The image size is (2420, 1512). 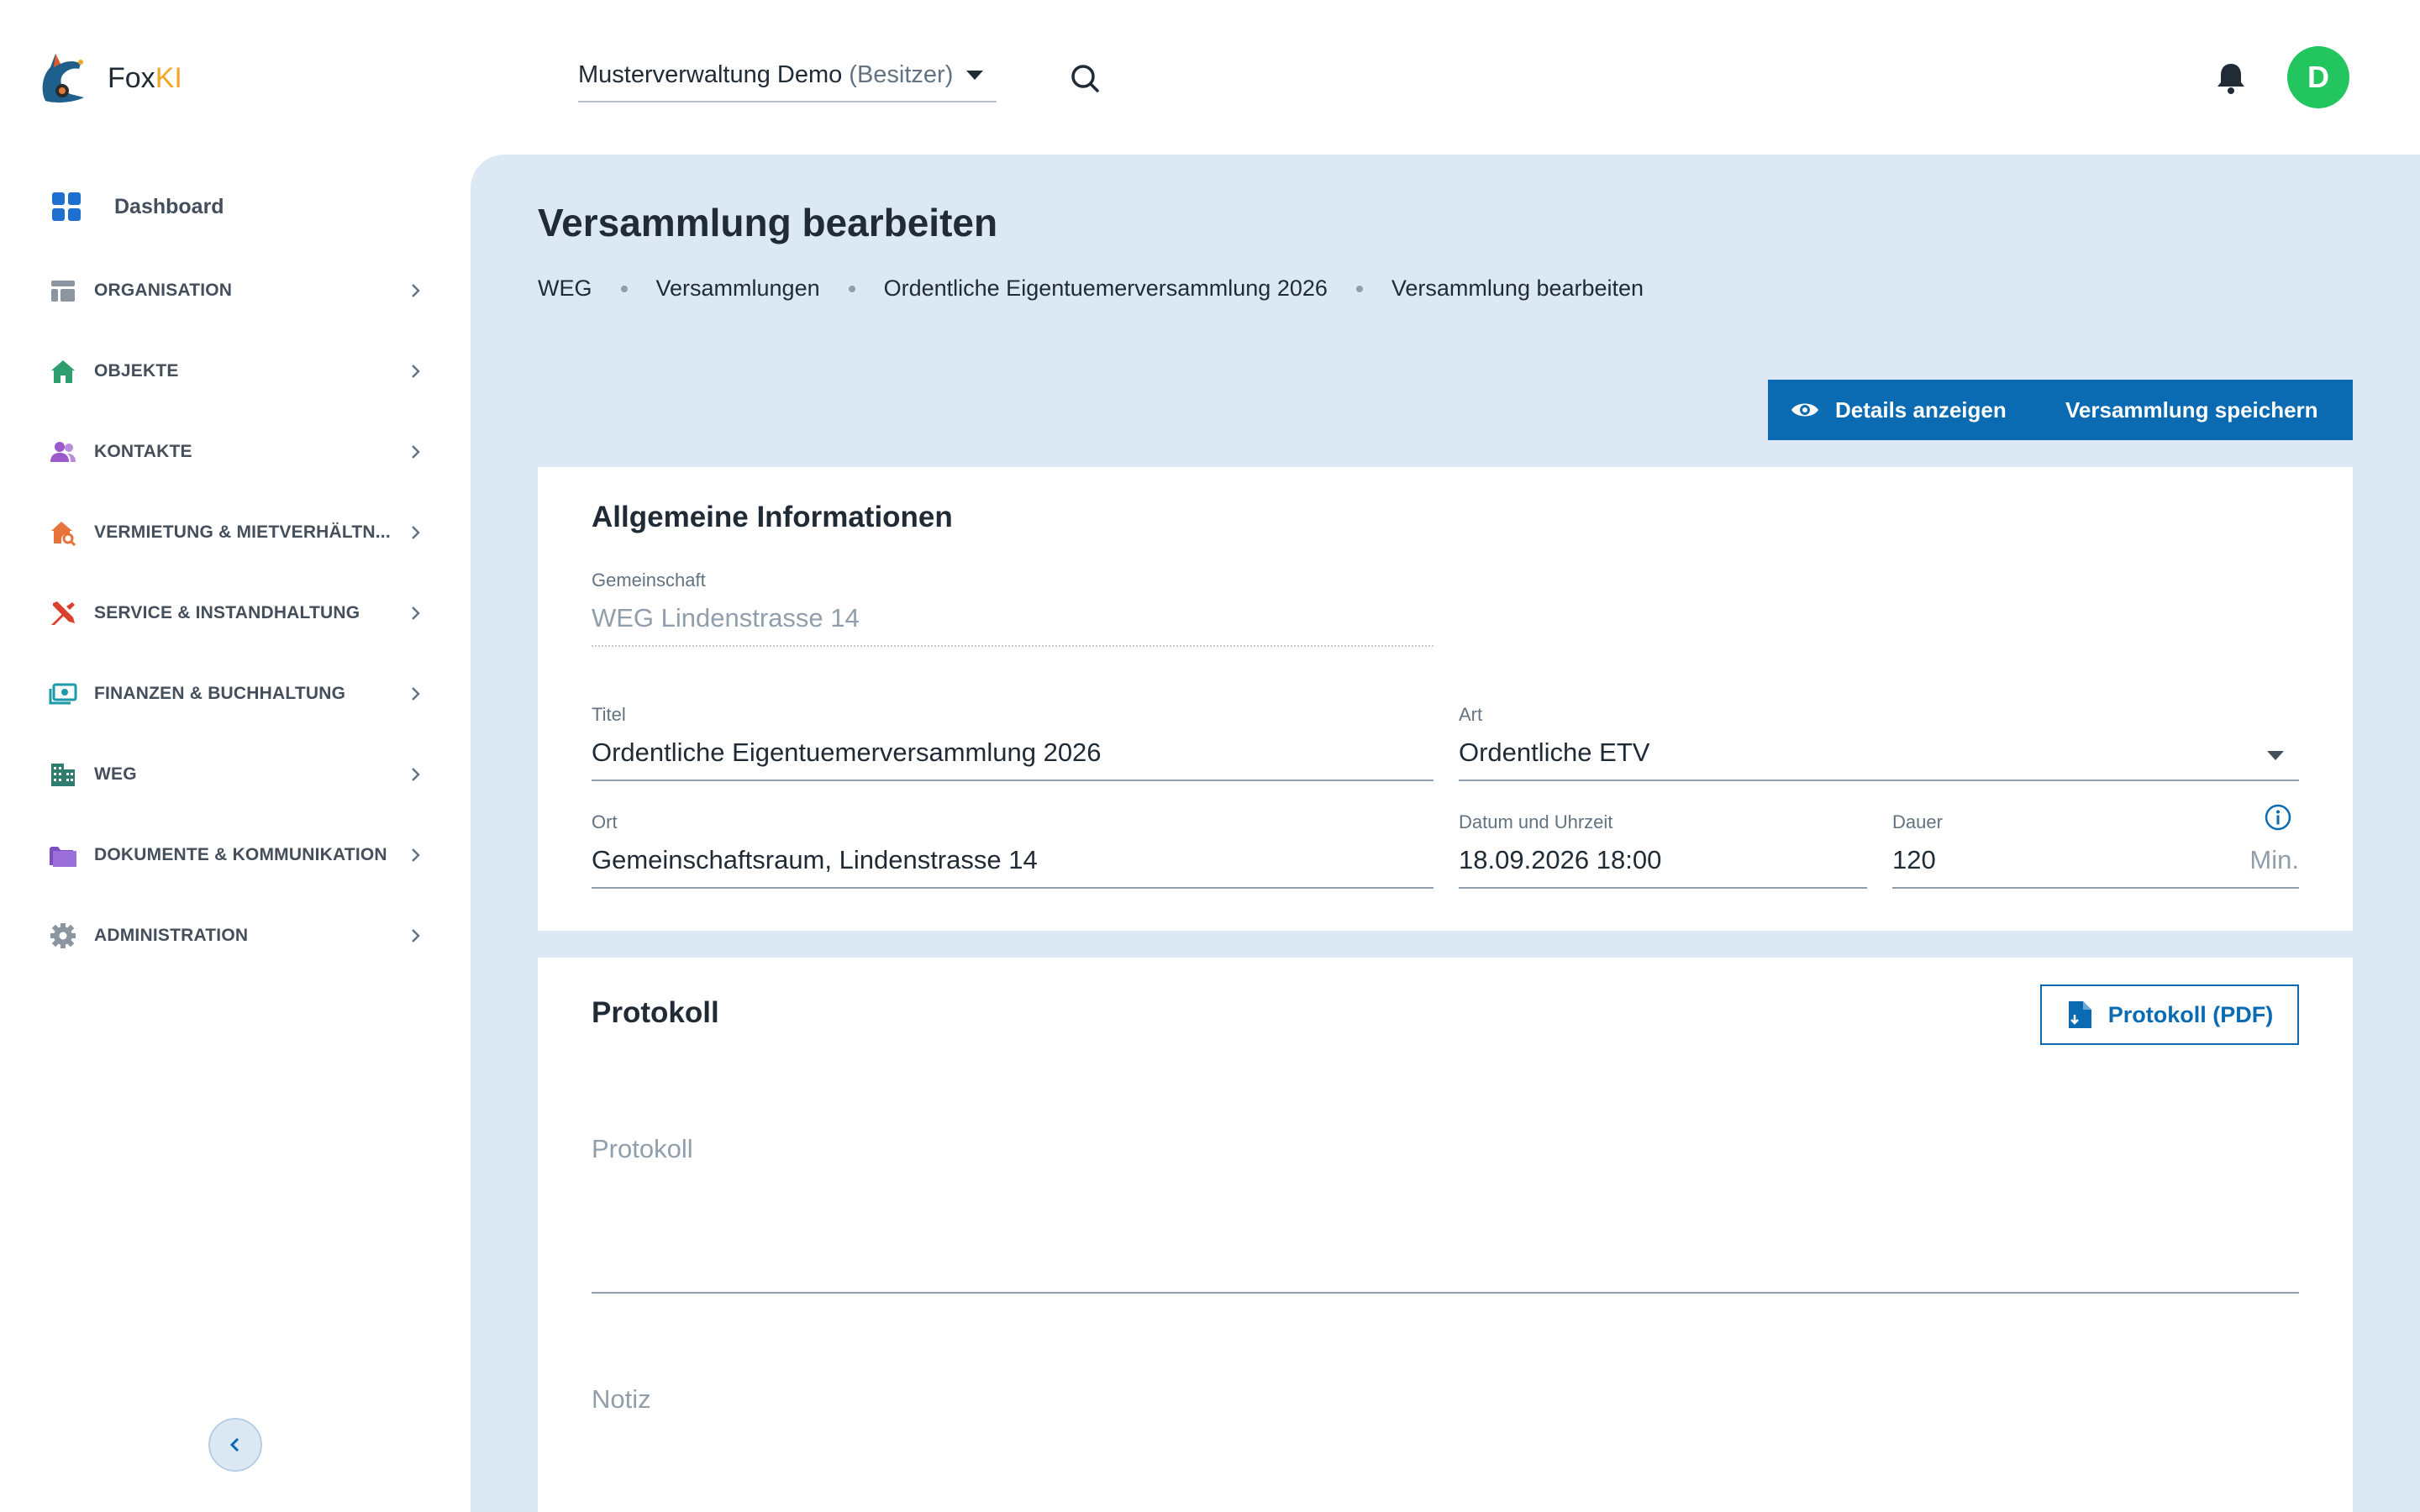 What do you see at coordinates (1085, 79) in the screenshot?
I see `search-icon` at bounding box center [1085, 79].